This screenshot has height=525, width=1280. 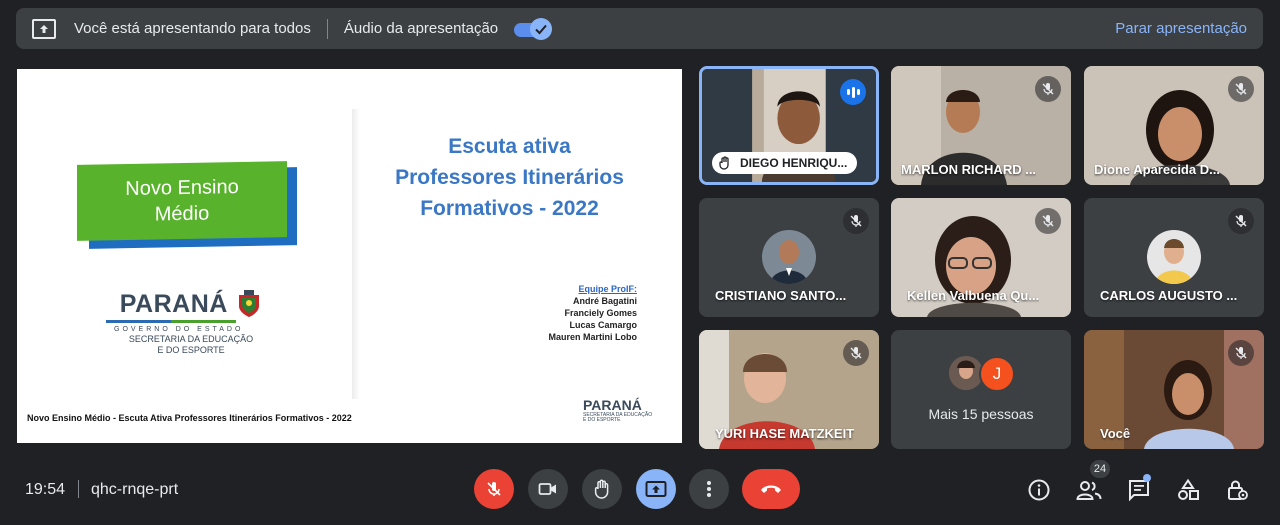 What do you see at coordinates (182, 201) in the screenshot?
I see `novo-ensino-badge: Novo Ensino Médio` at bounding box center [182, 201].